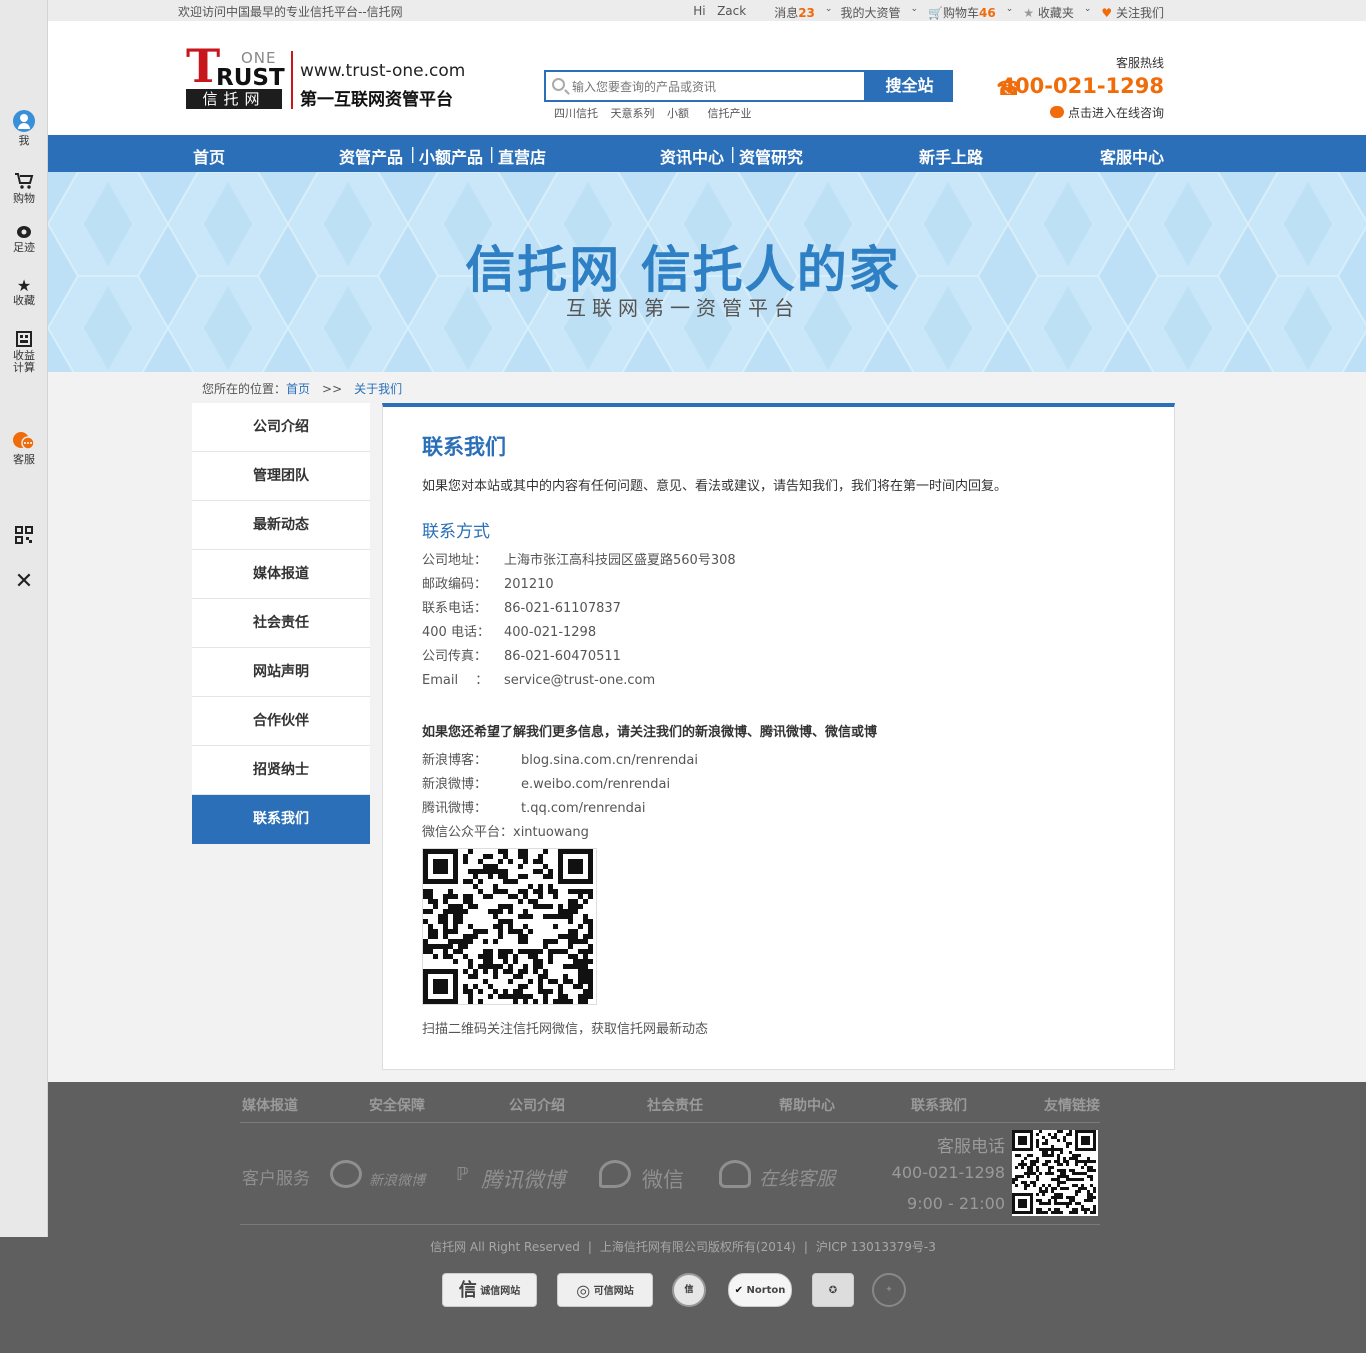 This screenshot has width=1366, height=1353. I want to click on my-assets-link: 我的大资管, so click(870, 12).